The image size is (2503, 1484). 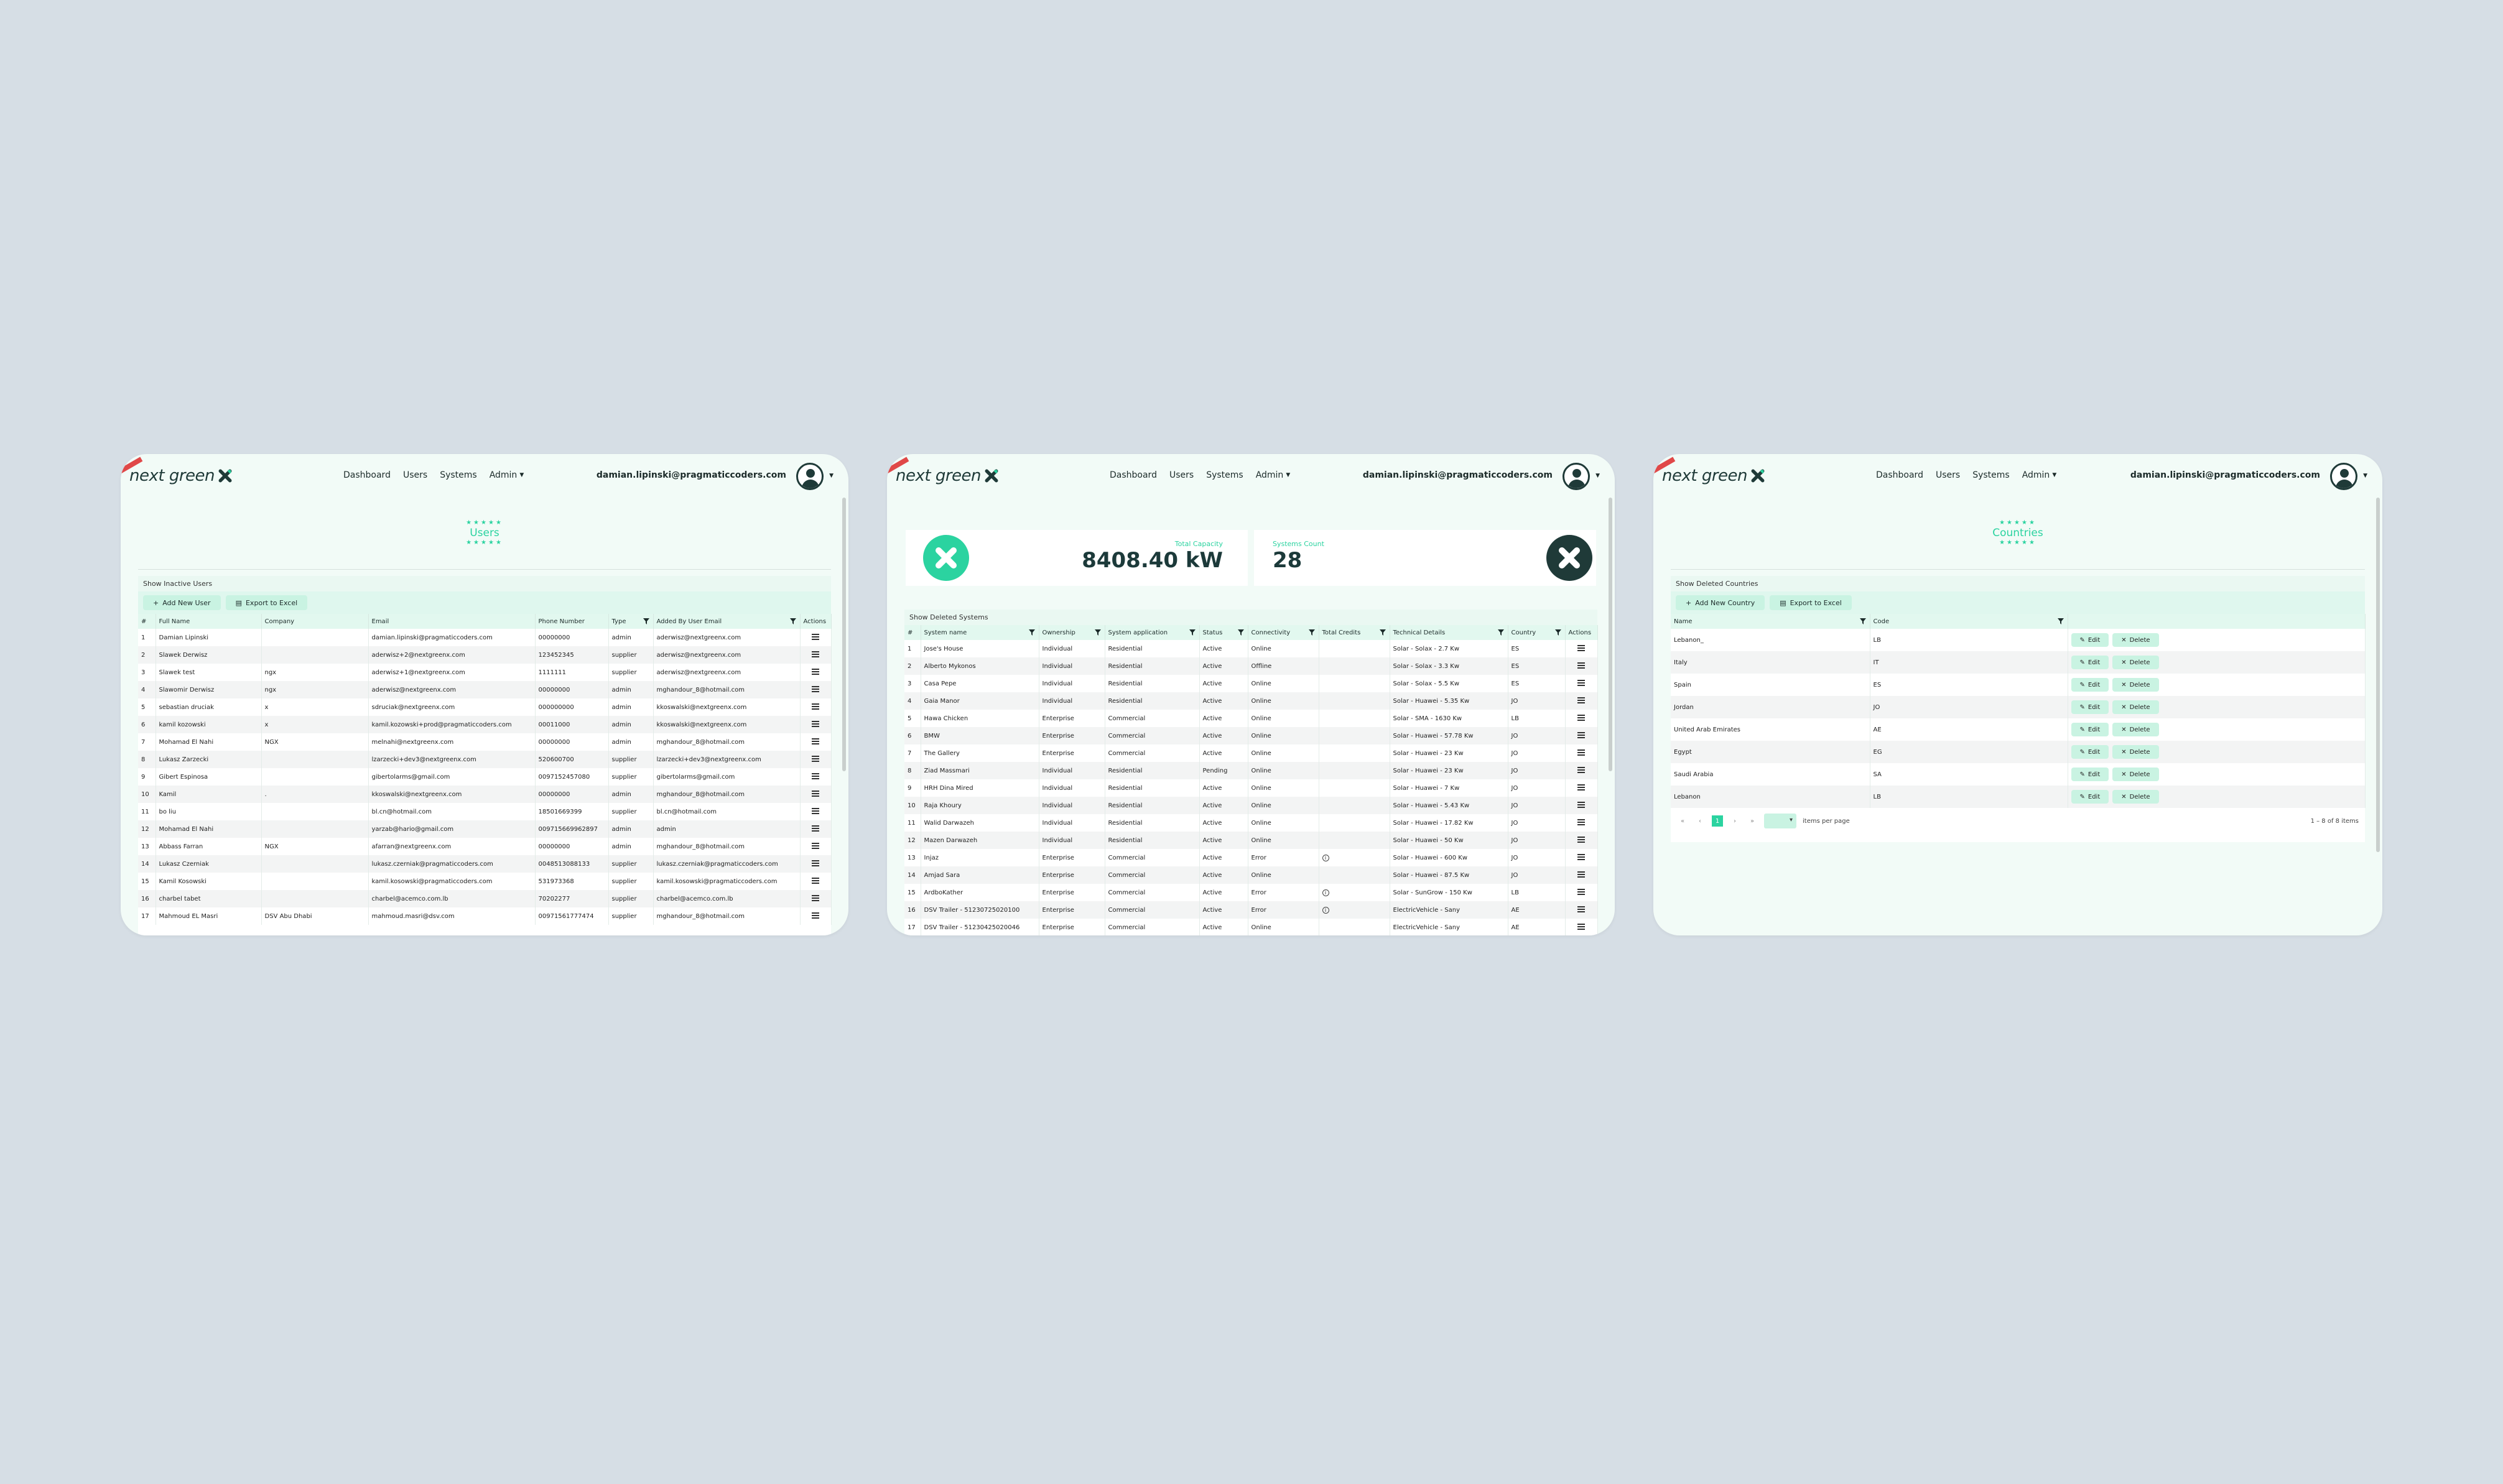 What do you see at coordinates (315, 621) in the screenshot?
I see `column-header: Company` at bounding box center [315, 621].